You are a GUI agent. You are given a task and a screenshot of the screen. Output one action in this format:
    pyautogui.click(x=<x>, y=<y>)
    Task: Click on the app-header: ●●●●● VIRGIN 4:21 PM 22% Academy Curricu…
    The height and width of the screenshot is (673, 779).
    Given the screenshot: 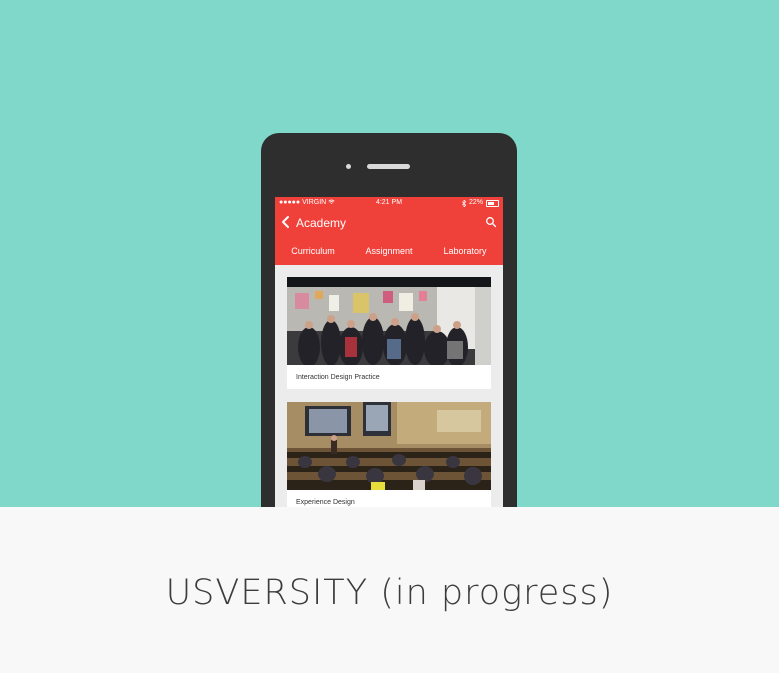 What is the action you would take?
    pyautogui.click(x=389, y=231)
    